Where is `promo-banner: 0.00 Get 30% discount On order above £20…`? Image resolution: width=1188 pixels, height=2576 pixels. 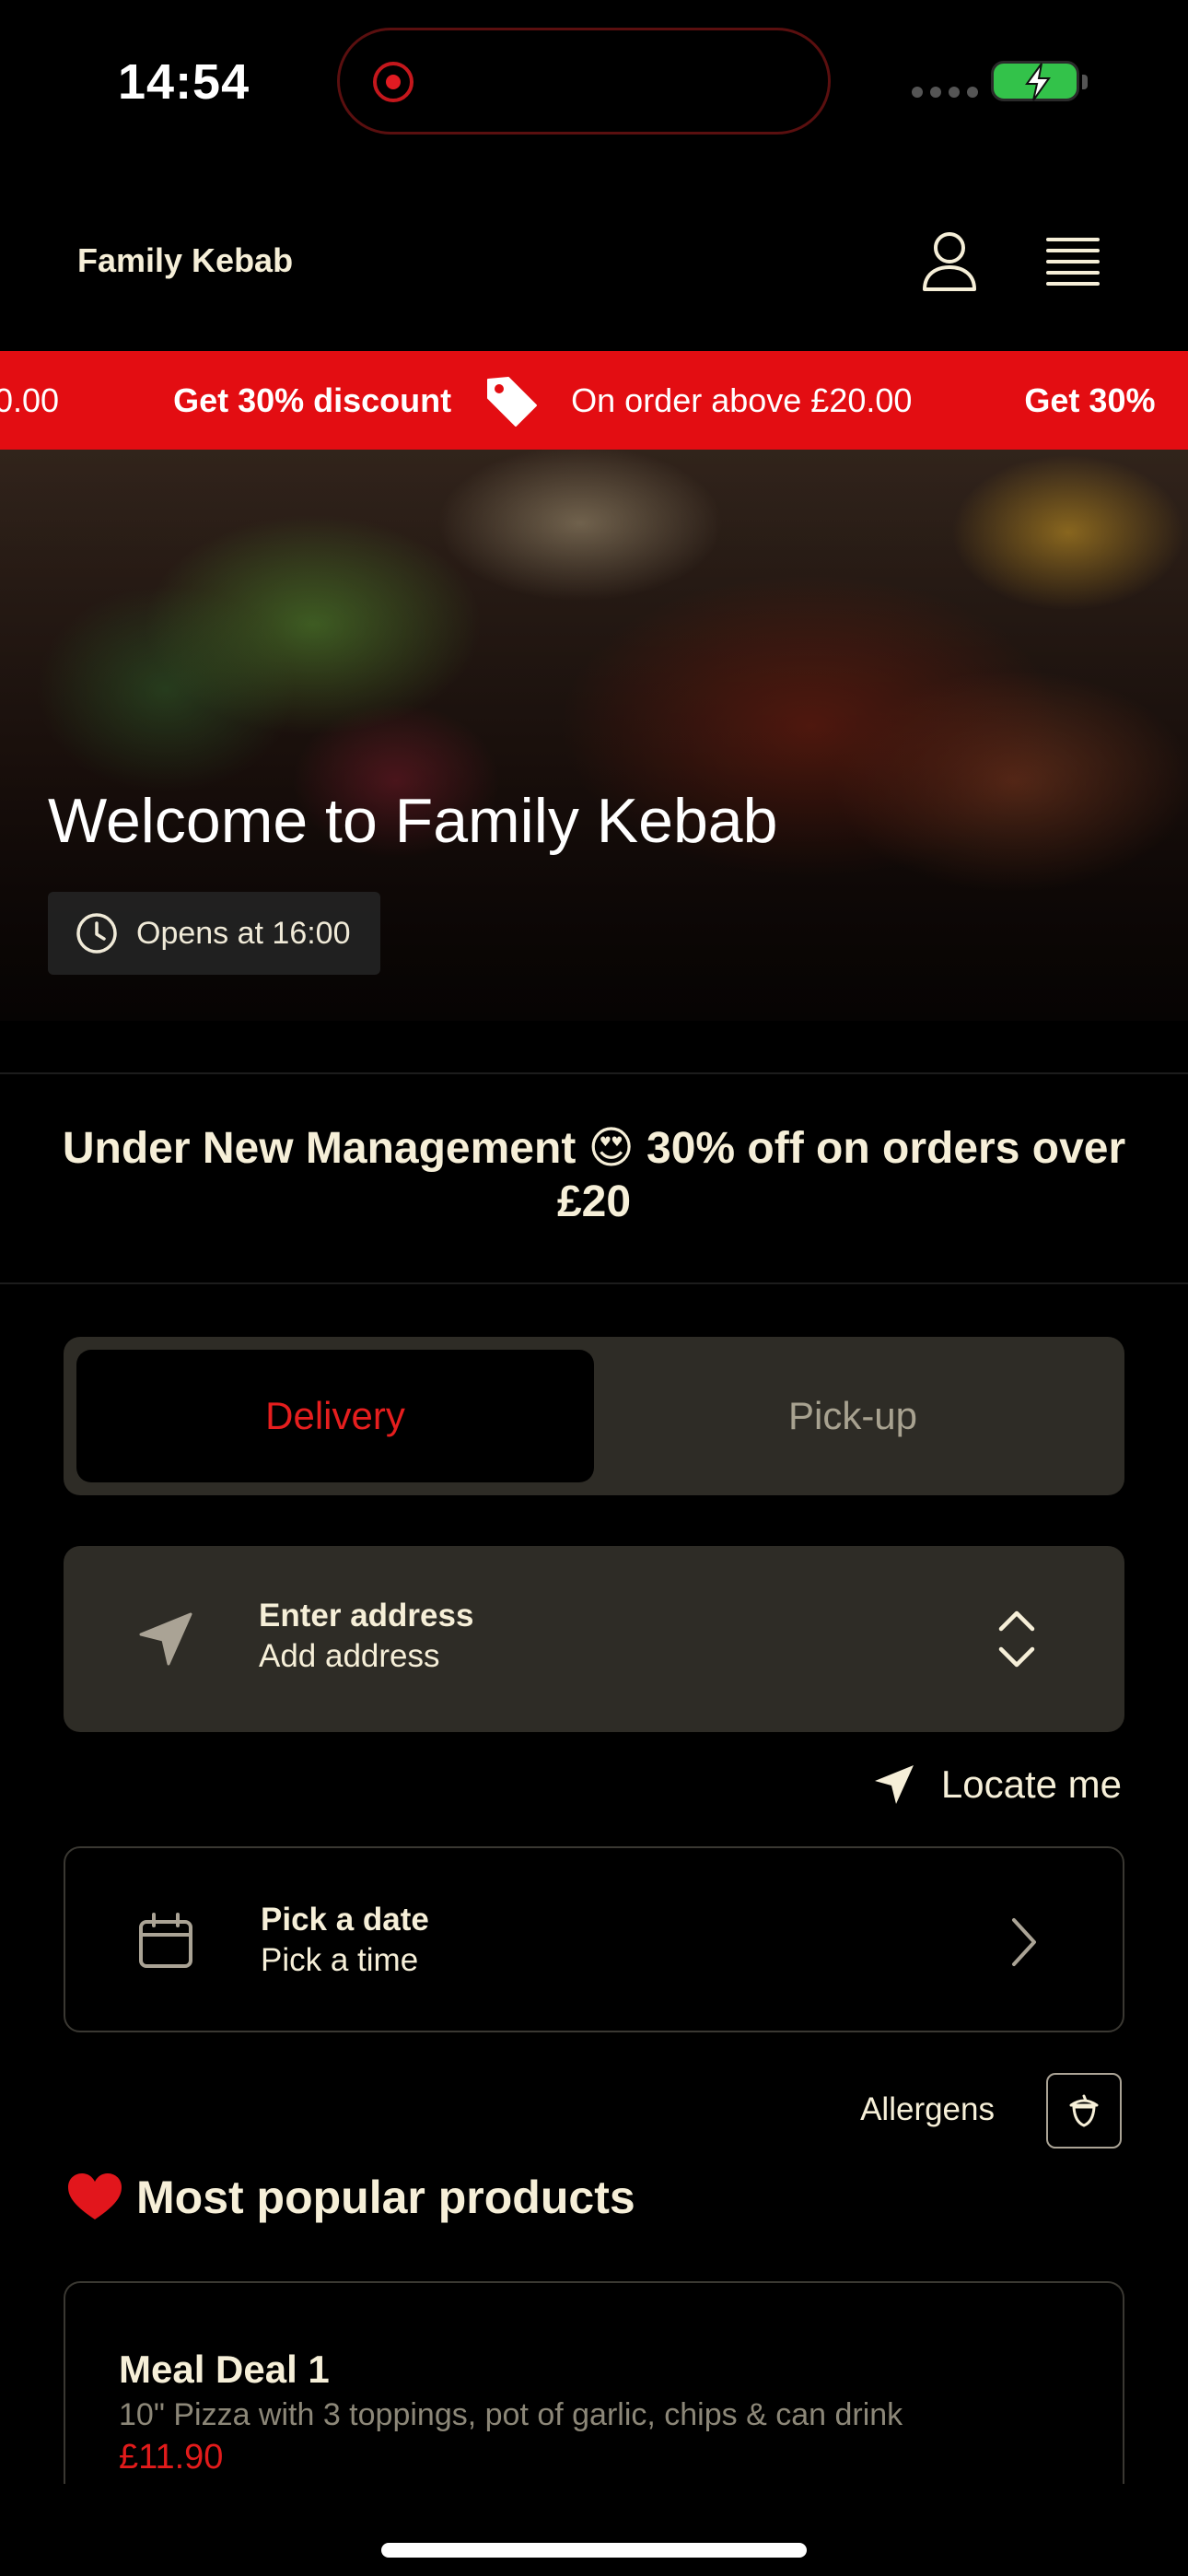
promo-banner: 0.00 Get 30% discount On order above £20… is located at coordinates (594, 400).